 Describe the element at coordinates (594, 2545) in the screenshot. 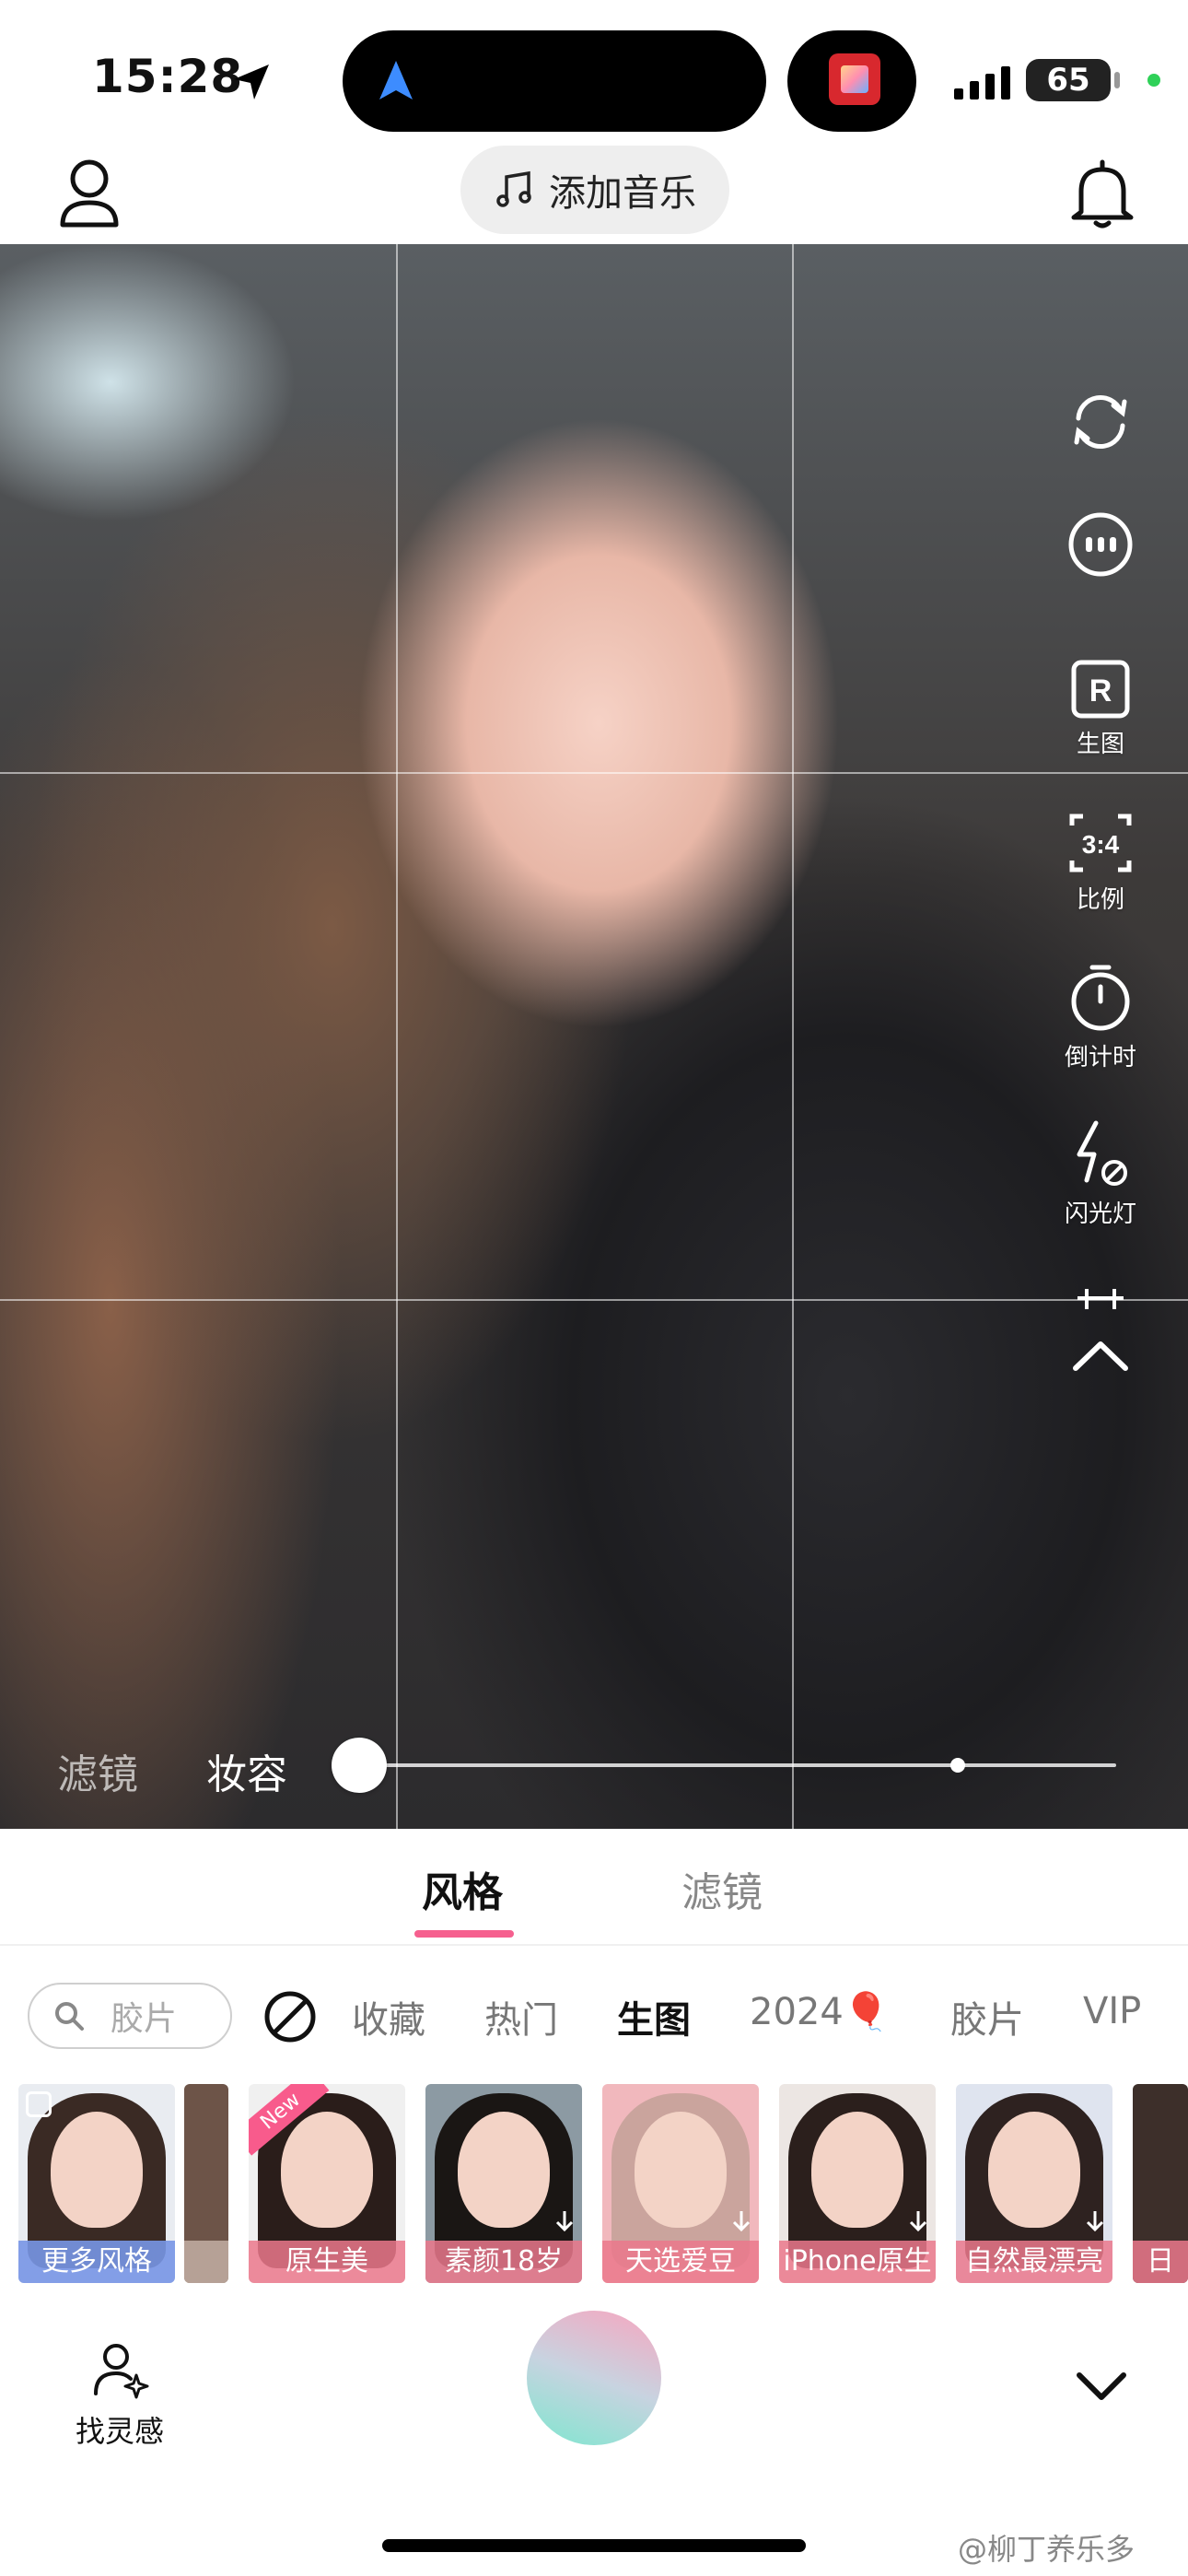

I see `home-indicator` at that location.